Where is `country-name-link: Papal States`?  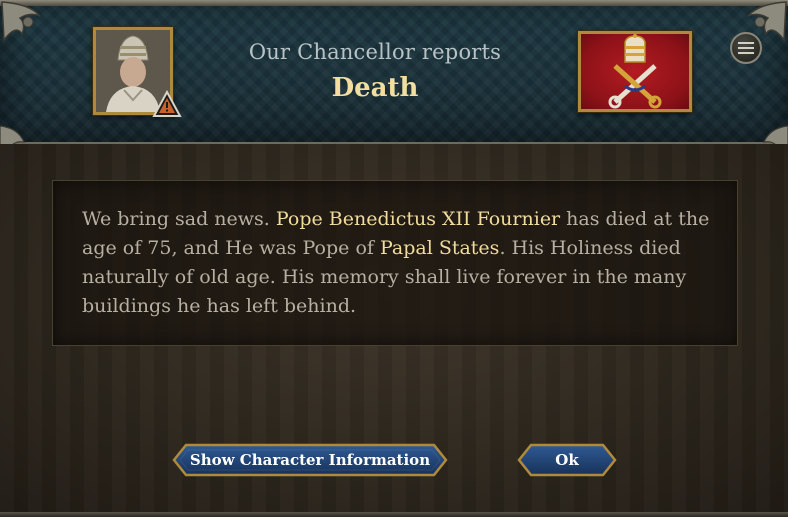 country-name-link: Papal States is located at coordinates (439, 248).